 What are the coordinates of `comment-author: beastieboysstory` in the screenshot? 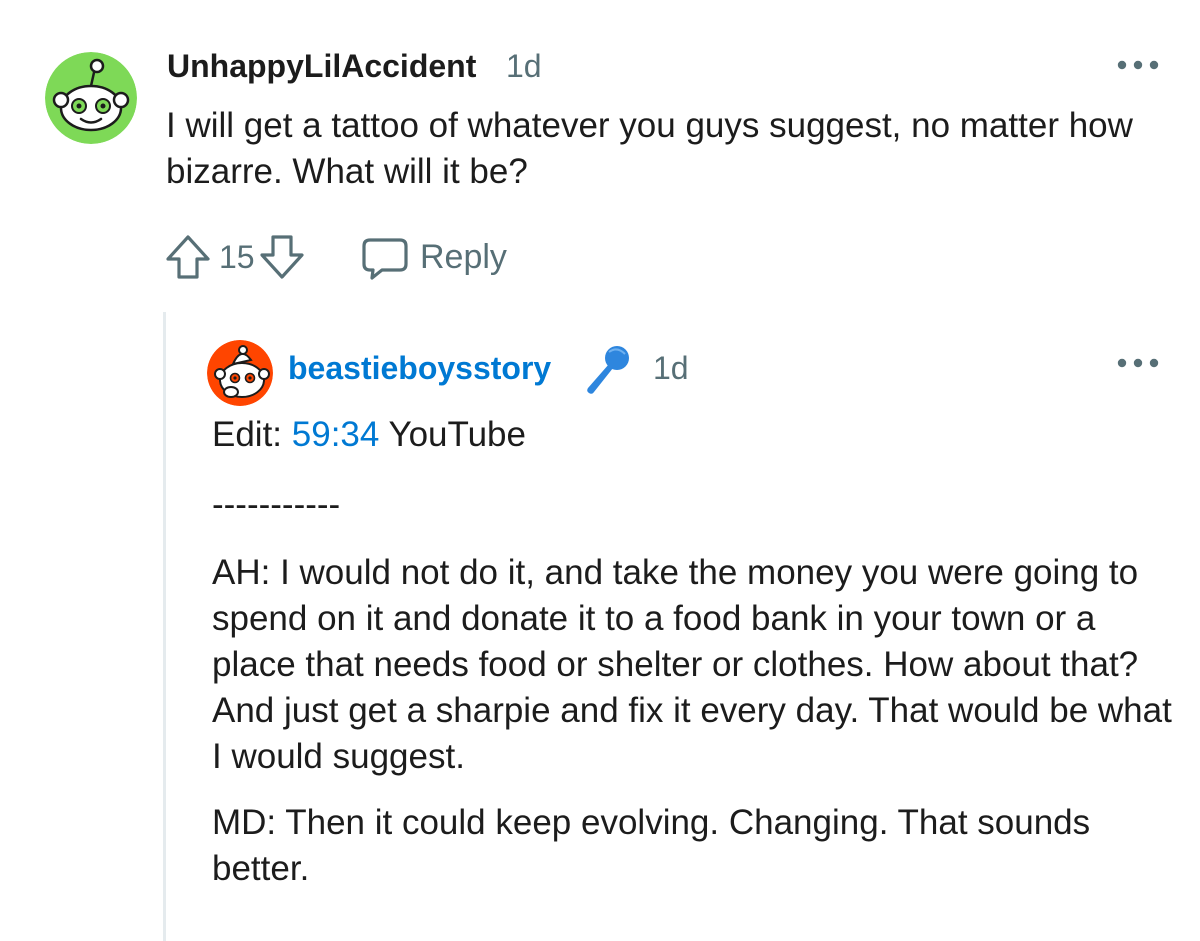 It's located at (419, 368).